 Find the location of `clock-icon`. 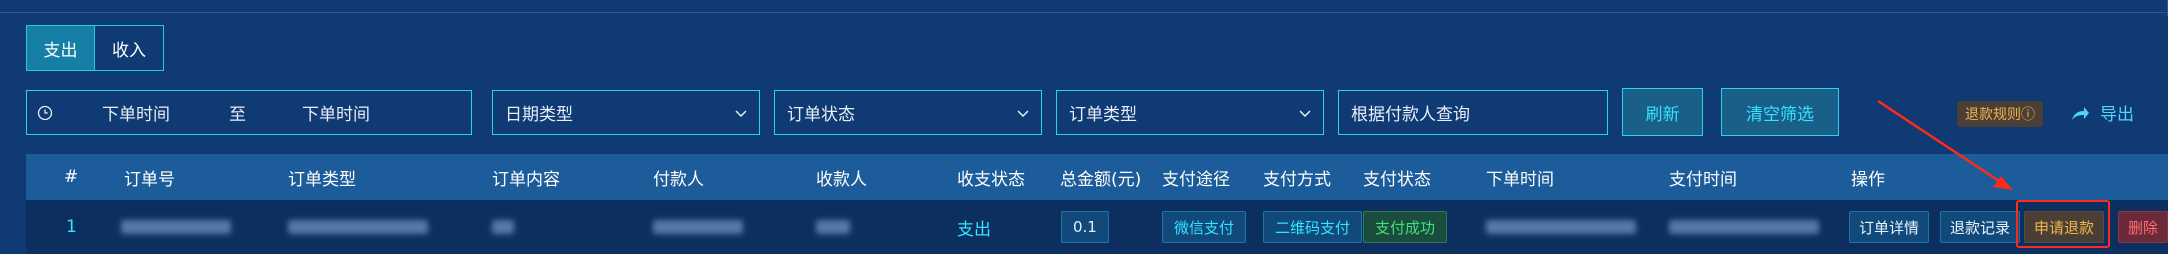

clock-icon is located at coordinates (45, 112).